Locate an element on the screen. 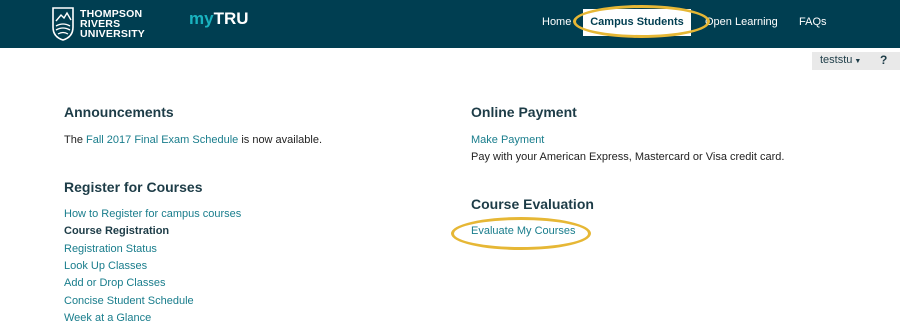 Image resolution: width=900 pixels, height=332 pixels. username: teststu is located at coordinates (836, 60).